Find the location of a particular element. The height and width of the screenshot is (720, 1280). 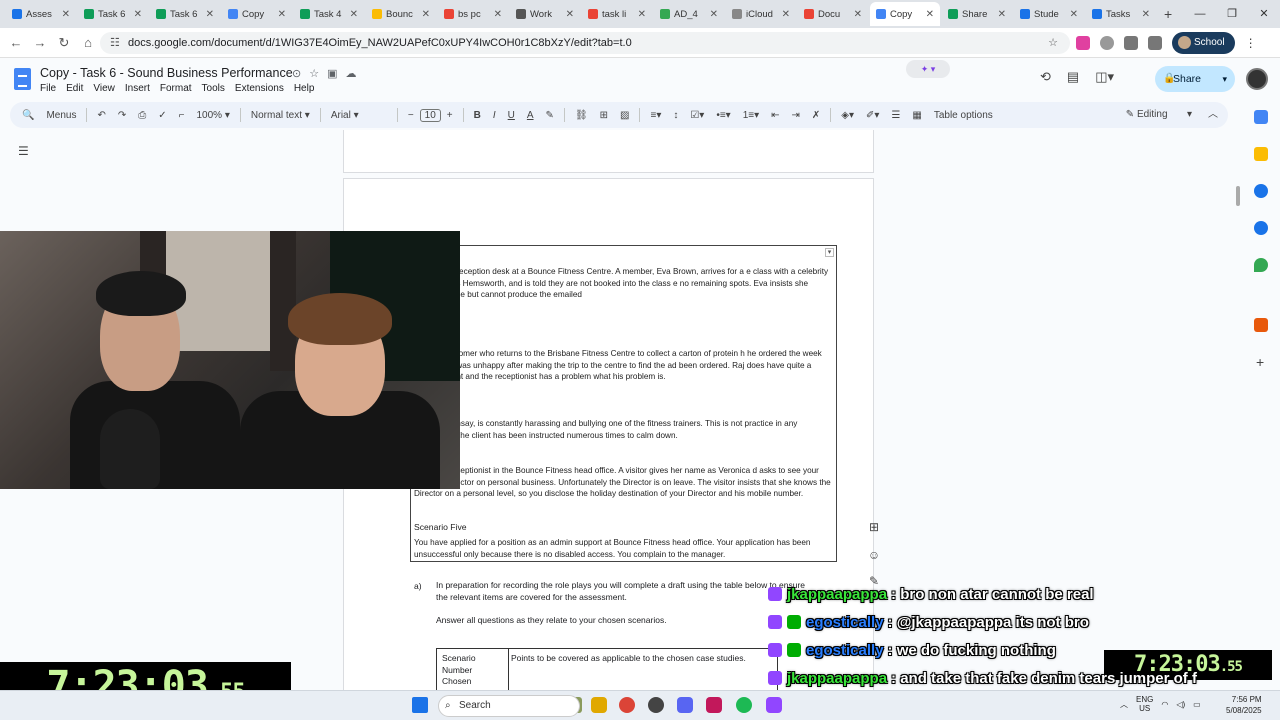

print-icon: ⎙ is located at coordinates (142, 115).